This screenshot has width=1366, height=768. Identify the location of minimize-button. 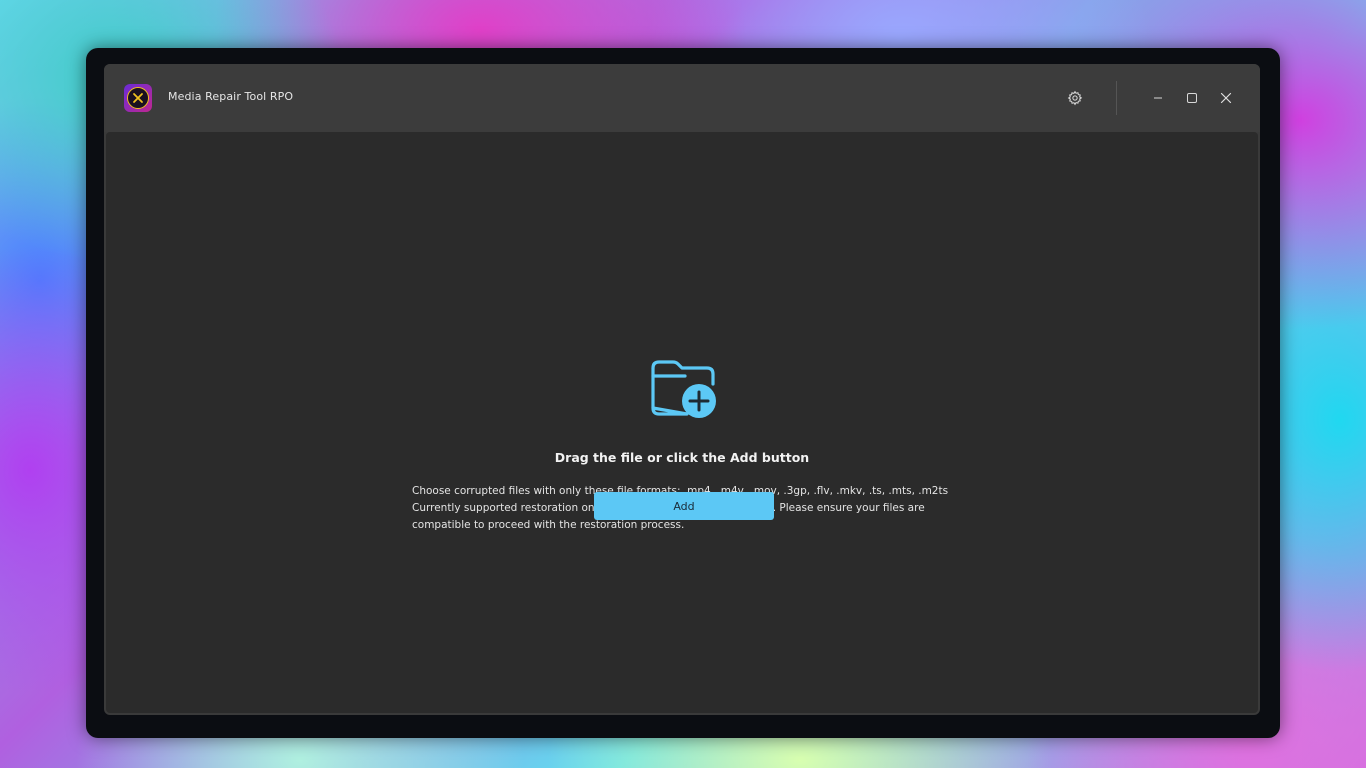
(1158, 98).